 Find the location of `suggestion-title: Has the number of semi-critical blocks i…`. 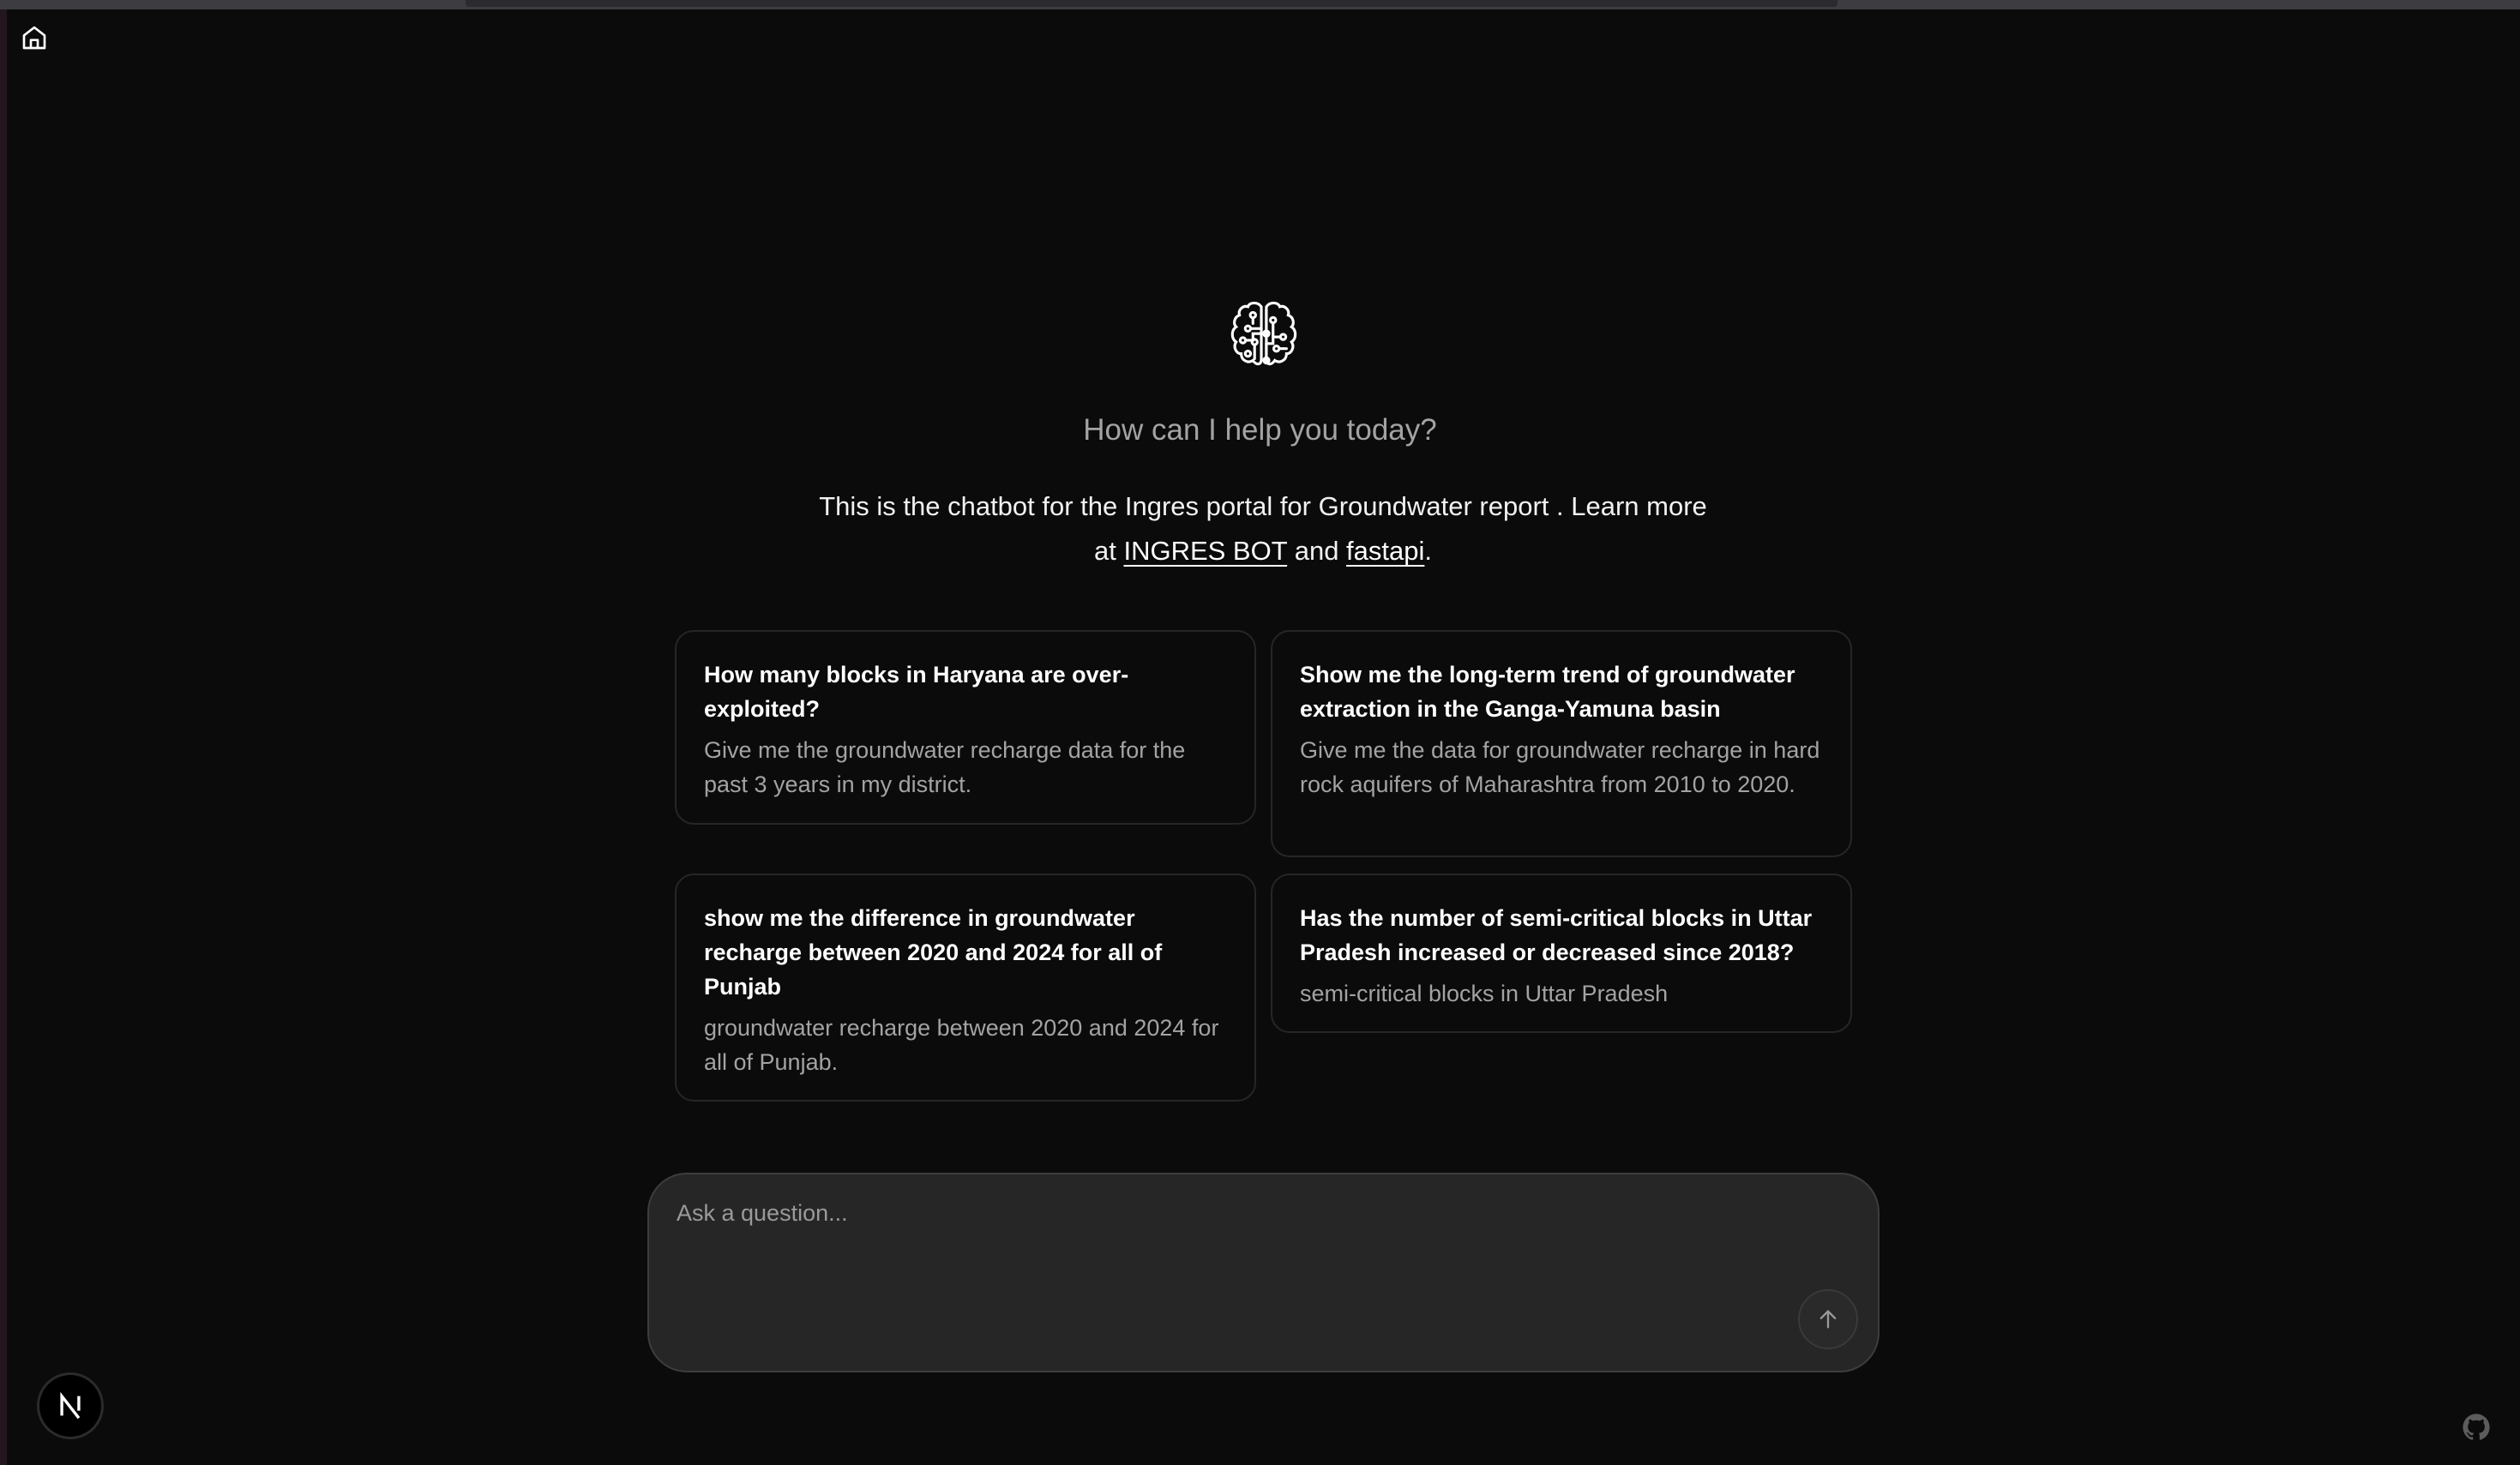

suggestion-title: Has the number of semi-critical blocks i… is located at coordinates (1556, 935).